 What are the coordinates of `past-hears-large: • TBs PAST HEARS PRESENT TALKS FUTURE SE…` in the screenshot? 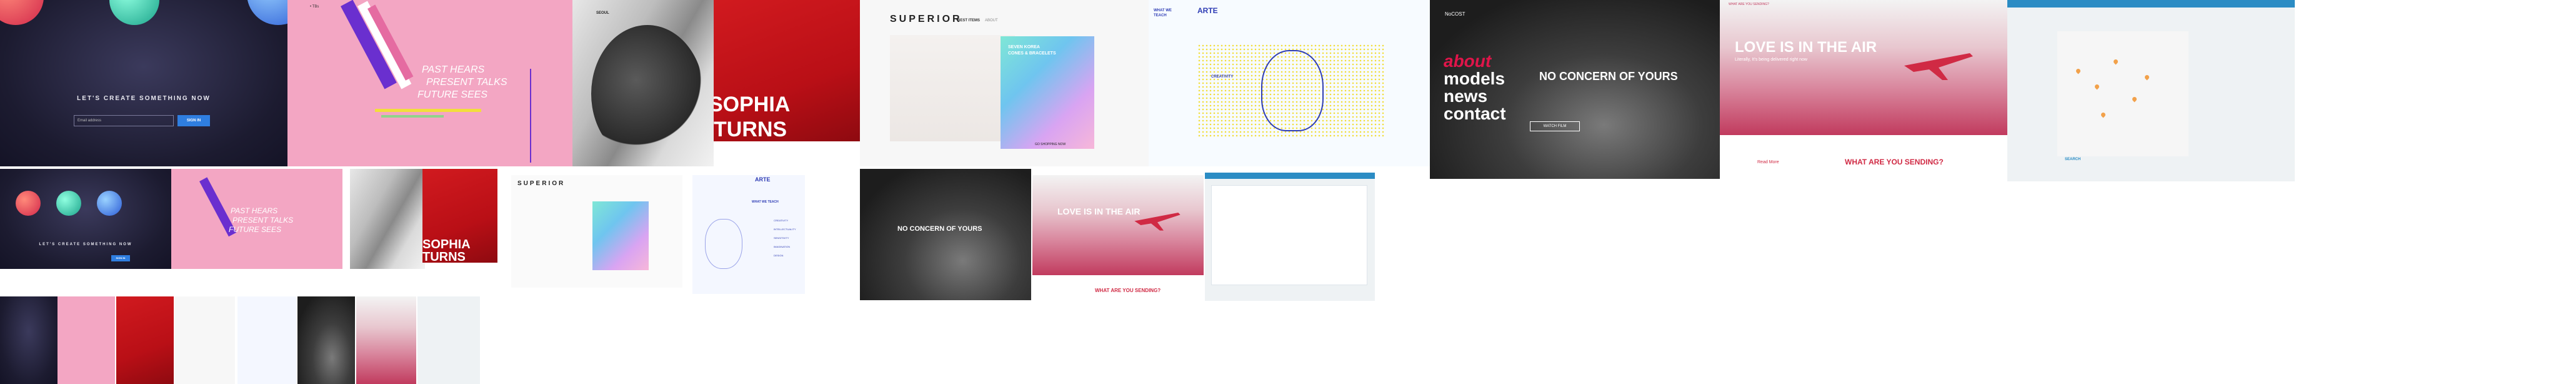 It's located at (429, 83).